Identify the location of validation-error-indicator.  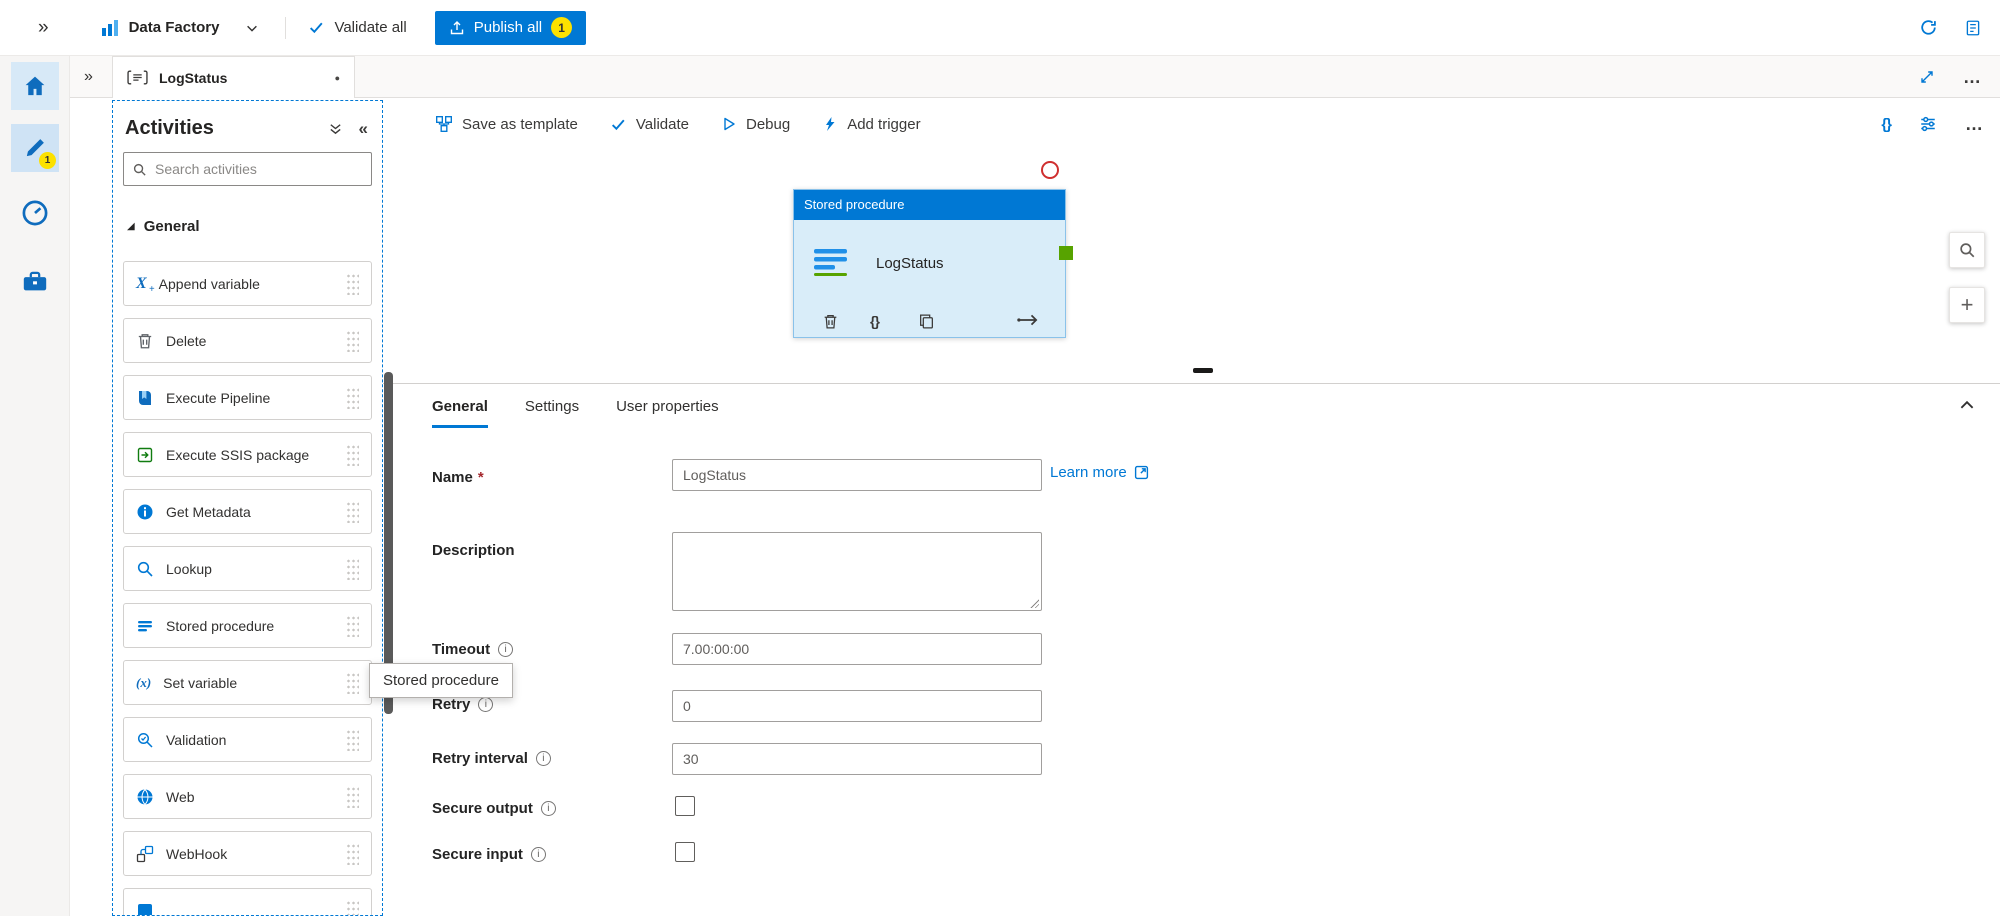
(1050, 170).